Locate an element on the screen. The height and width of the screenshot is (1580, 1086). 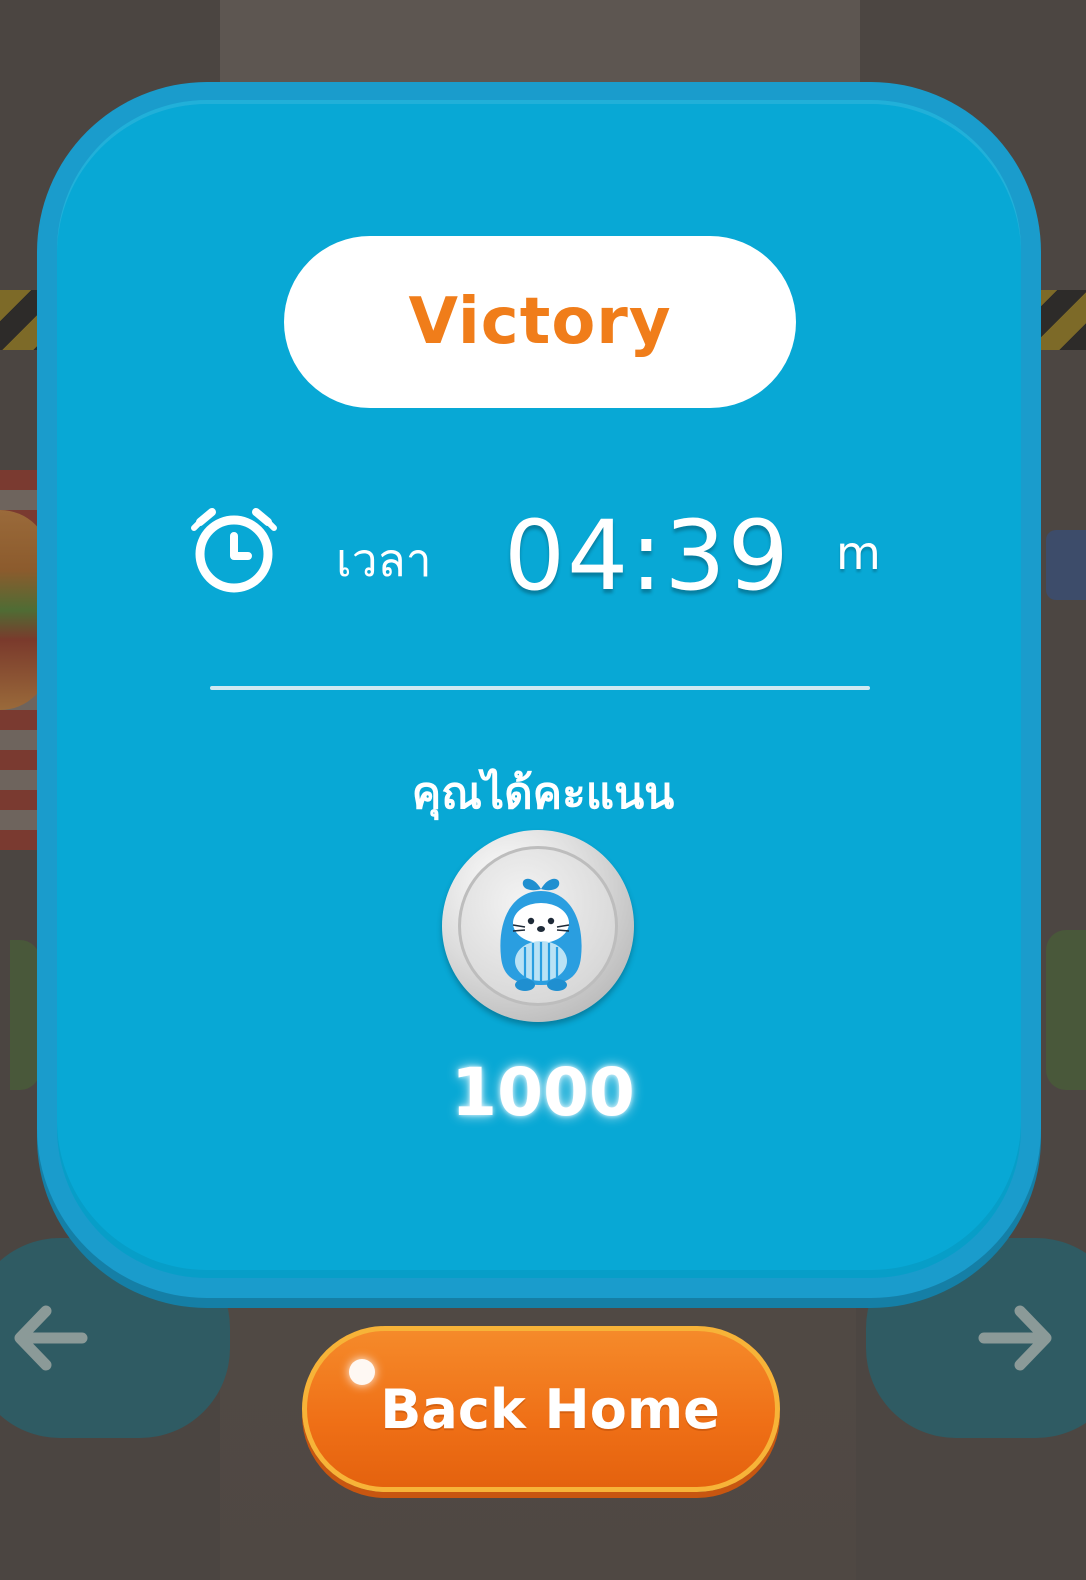
coin-mascot-icon is located at coordinates (538, 926).